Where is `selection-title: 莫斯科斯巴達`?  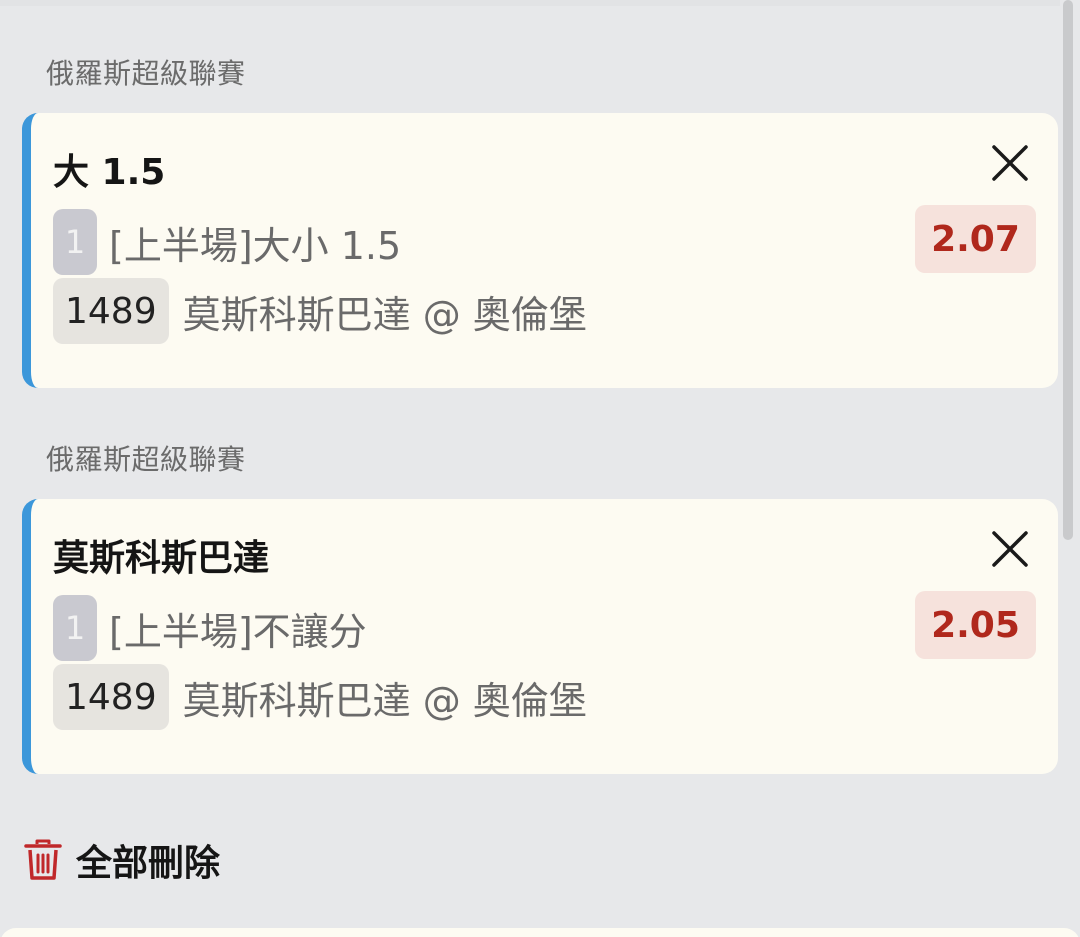
selection-title: 莫斯科斯巴達 is located at coordinates (161, 558).